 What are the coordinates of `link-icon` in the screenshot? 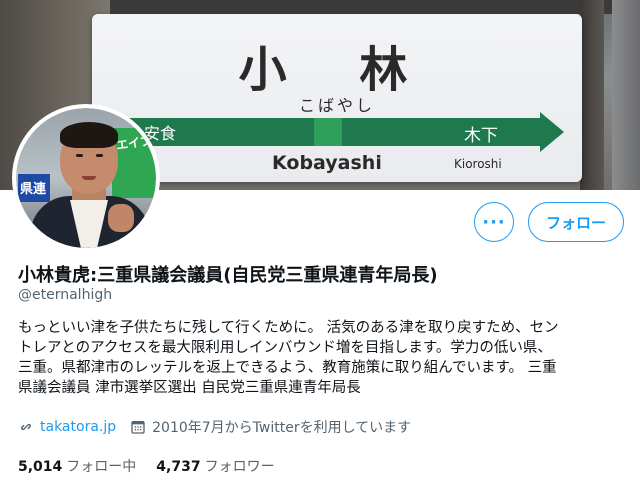 It's located at (26, 427).